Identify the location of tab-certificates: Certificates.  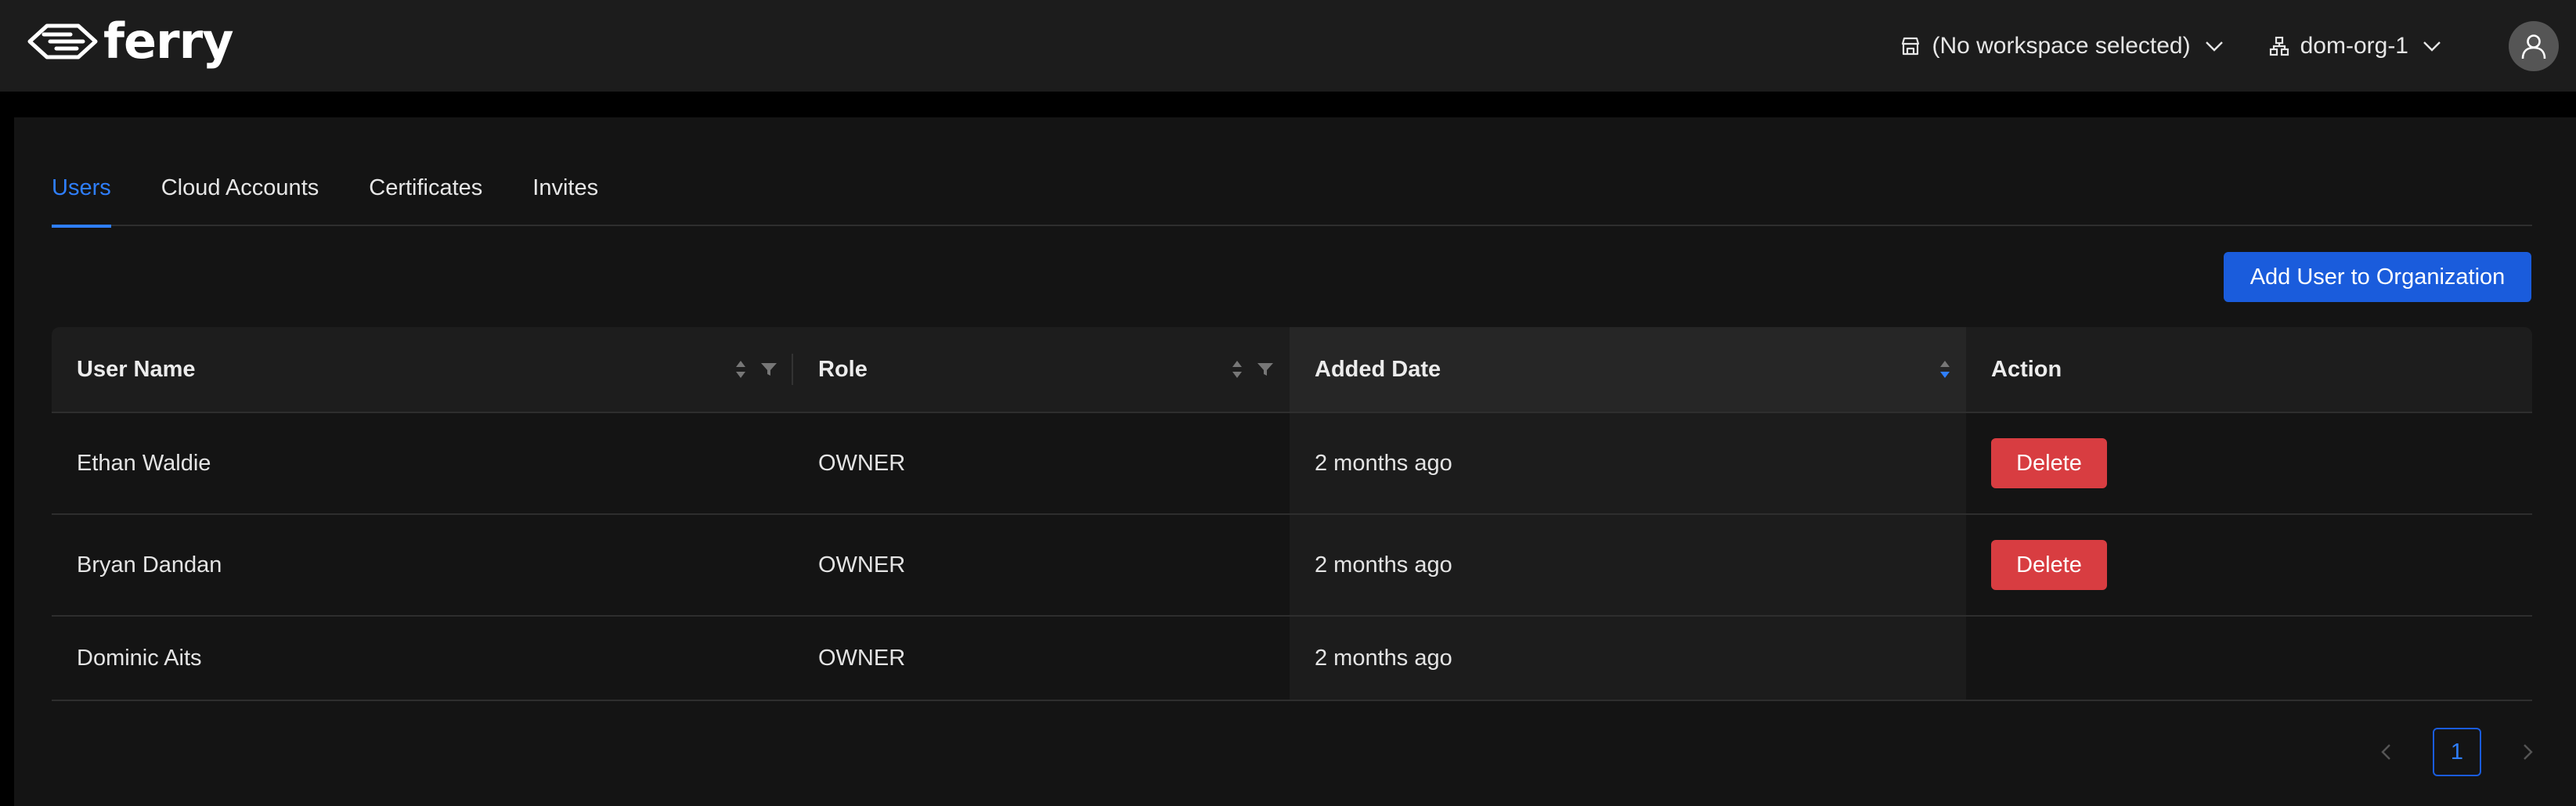
(425, 195).